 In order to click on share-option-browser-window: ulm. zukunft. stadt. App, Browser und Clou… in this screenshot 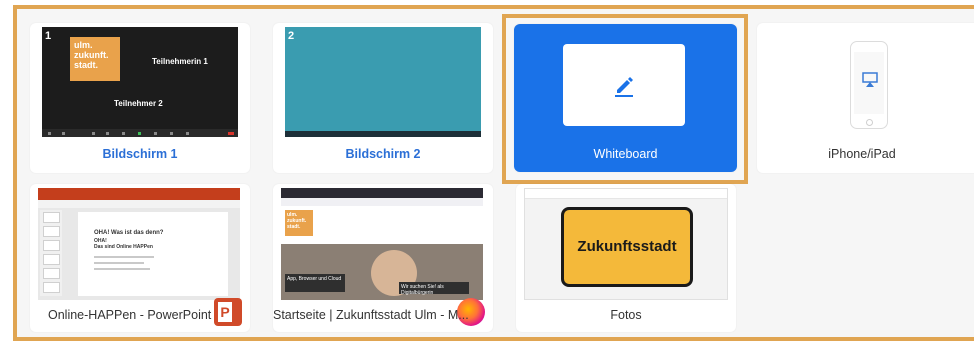, I will do `click(383, 258)`.